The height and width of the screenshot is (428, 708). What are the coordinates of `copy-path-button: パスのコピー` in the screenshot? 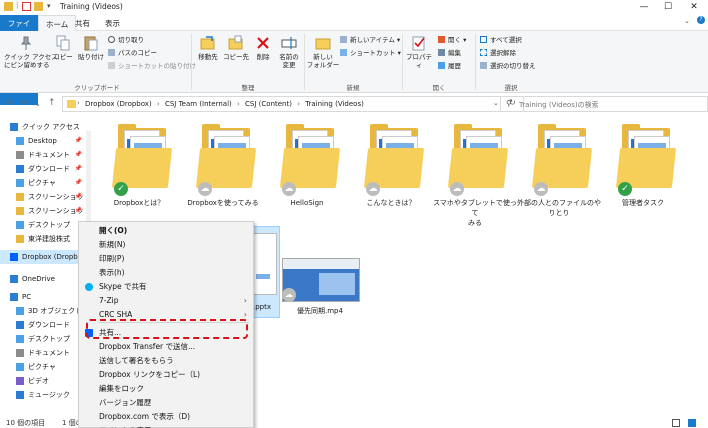 It's located at (132, 53).